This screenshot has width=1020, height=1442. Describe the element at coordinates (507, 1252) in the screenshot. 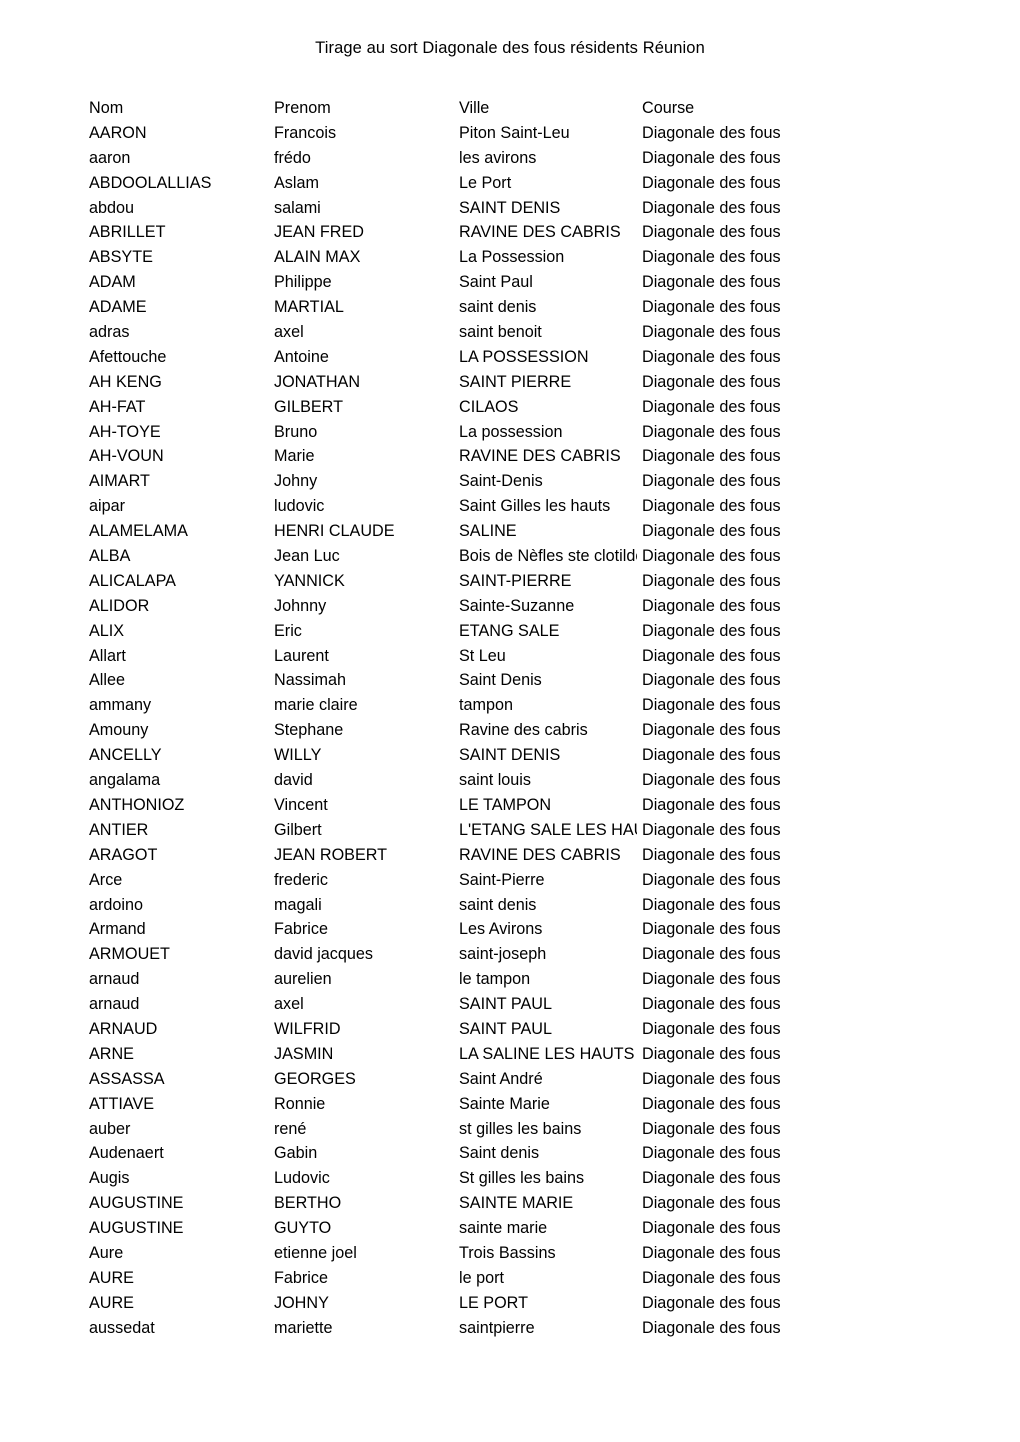

I see `cell-ville: Trois Bassins` at that location.